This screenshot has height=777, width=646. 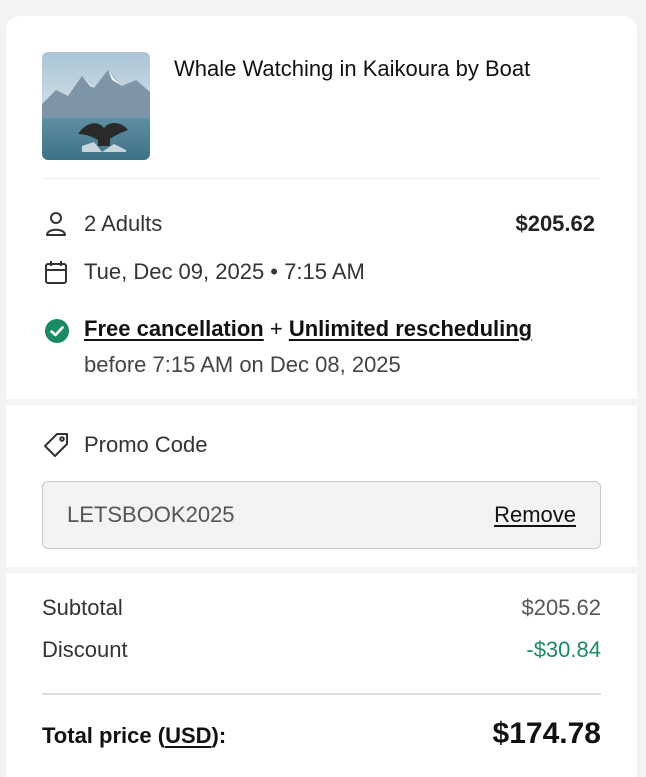 I want to click on discount-label: Discount, so click(x=85, y=649).